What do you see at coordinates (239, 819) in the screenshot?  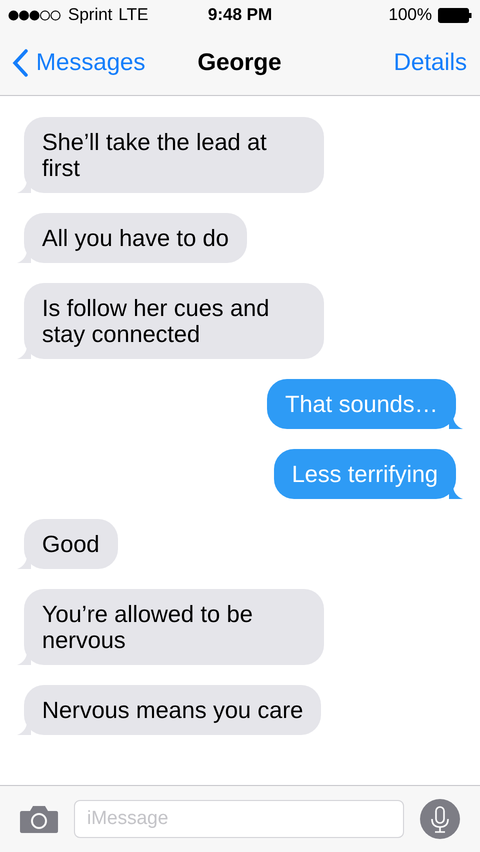 I see `message-input-field: iMessage` at bounding box center [239, 819].